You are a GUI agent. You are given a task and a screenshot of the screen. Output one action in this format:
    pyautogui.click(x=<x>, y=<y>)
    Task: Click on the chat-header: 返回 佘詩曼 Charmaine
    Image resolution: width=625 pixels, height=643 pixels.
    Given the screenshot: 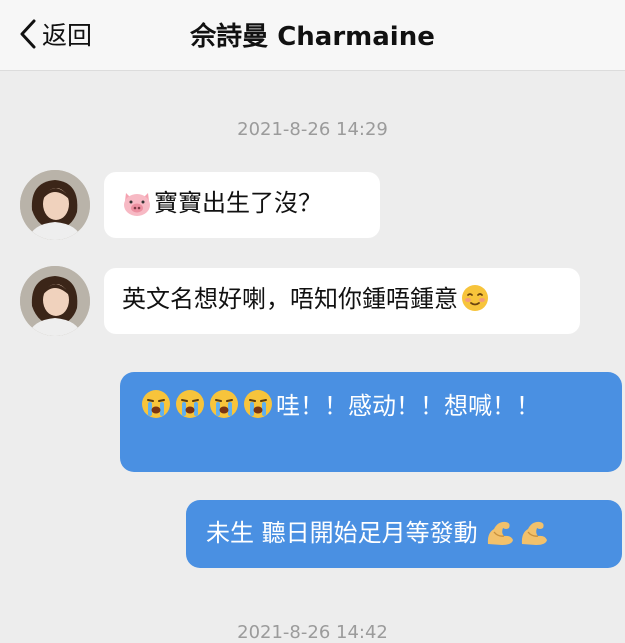 What is the action you would take?
    pyautogui.click(x=312, y=35)
    